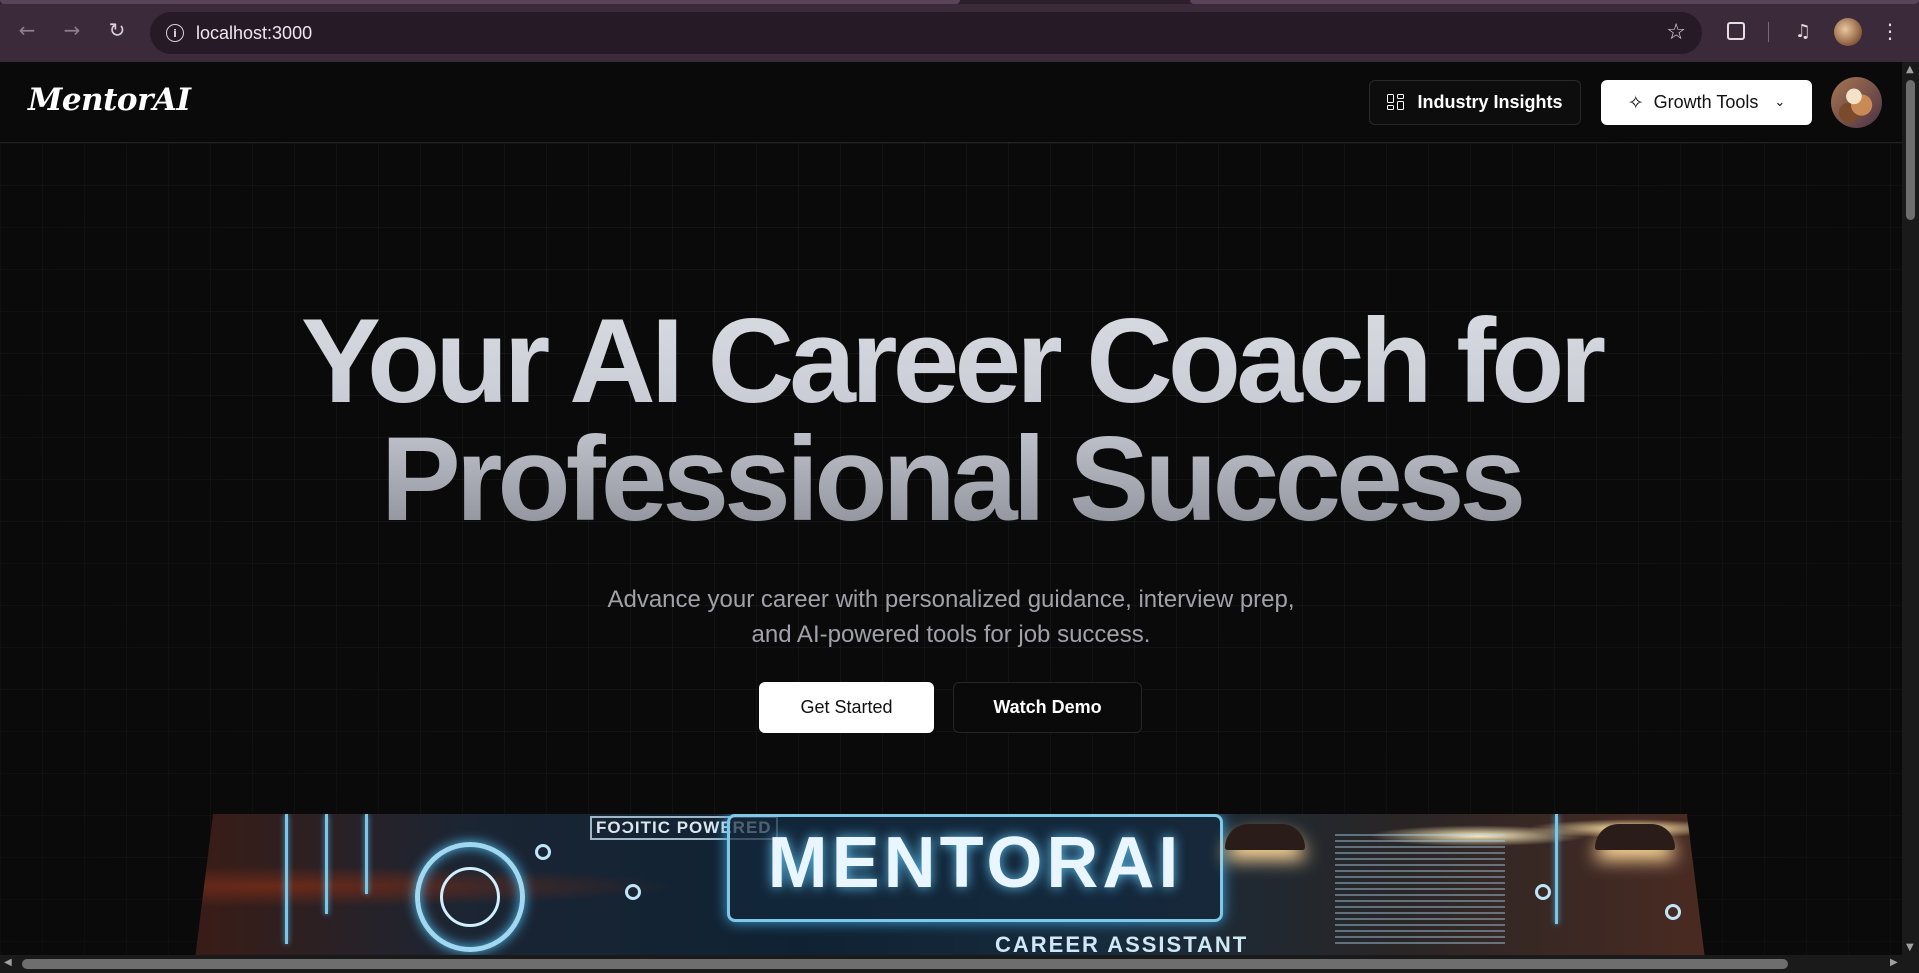 The width and height of the screenshot is (1919, 973). What do you see at coordinates (1396, 102) in the screenshot?
I see `dashboard-icon` at bounding box center [1396, 102].